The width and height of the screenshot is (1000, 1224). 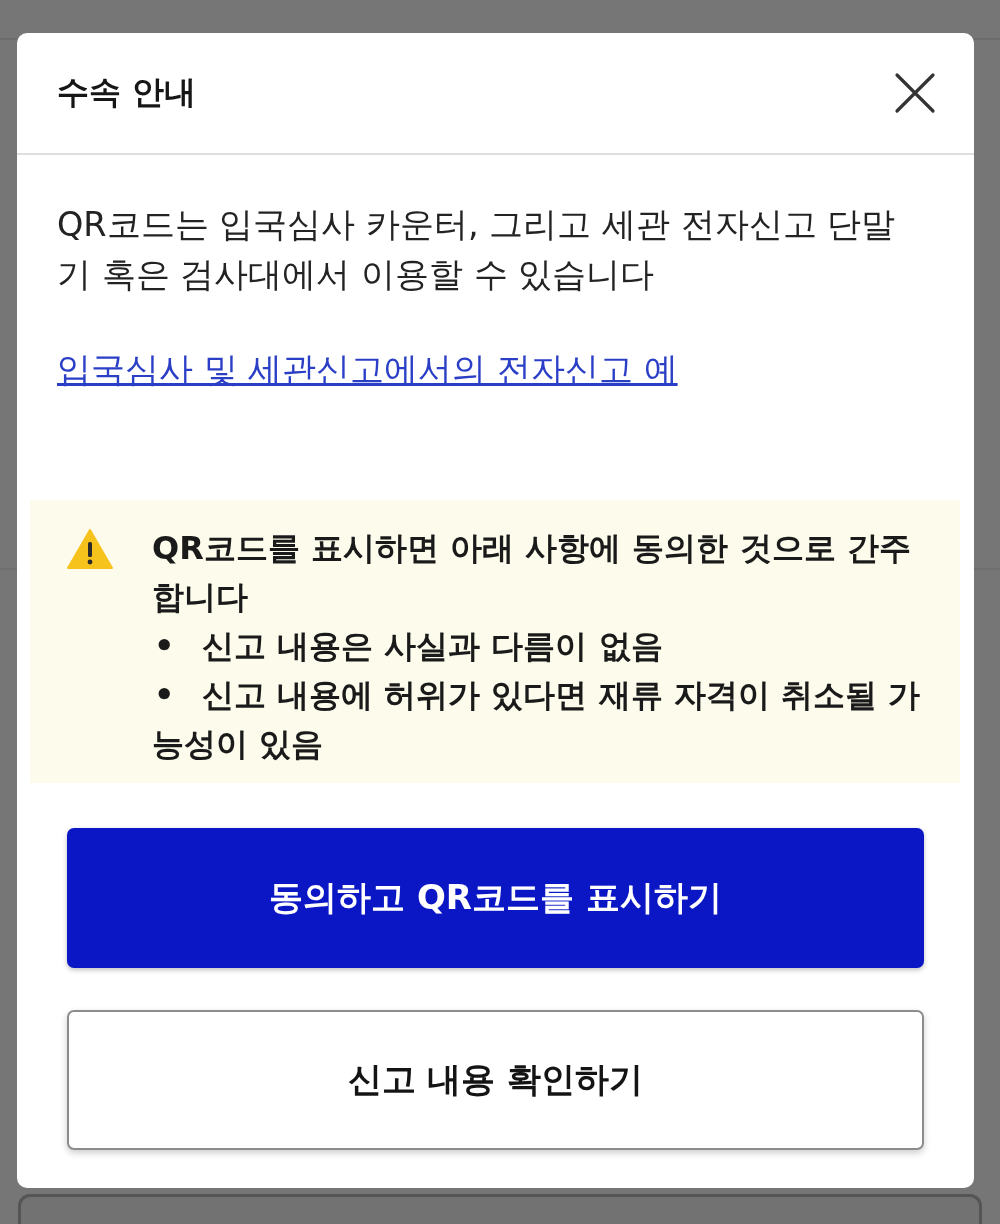 What do you see at coordinates (90, 549) in the screenshot?
I see `warning-icon` at bounding box center [90, 549].